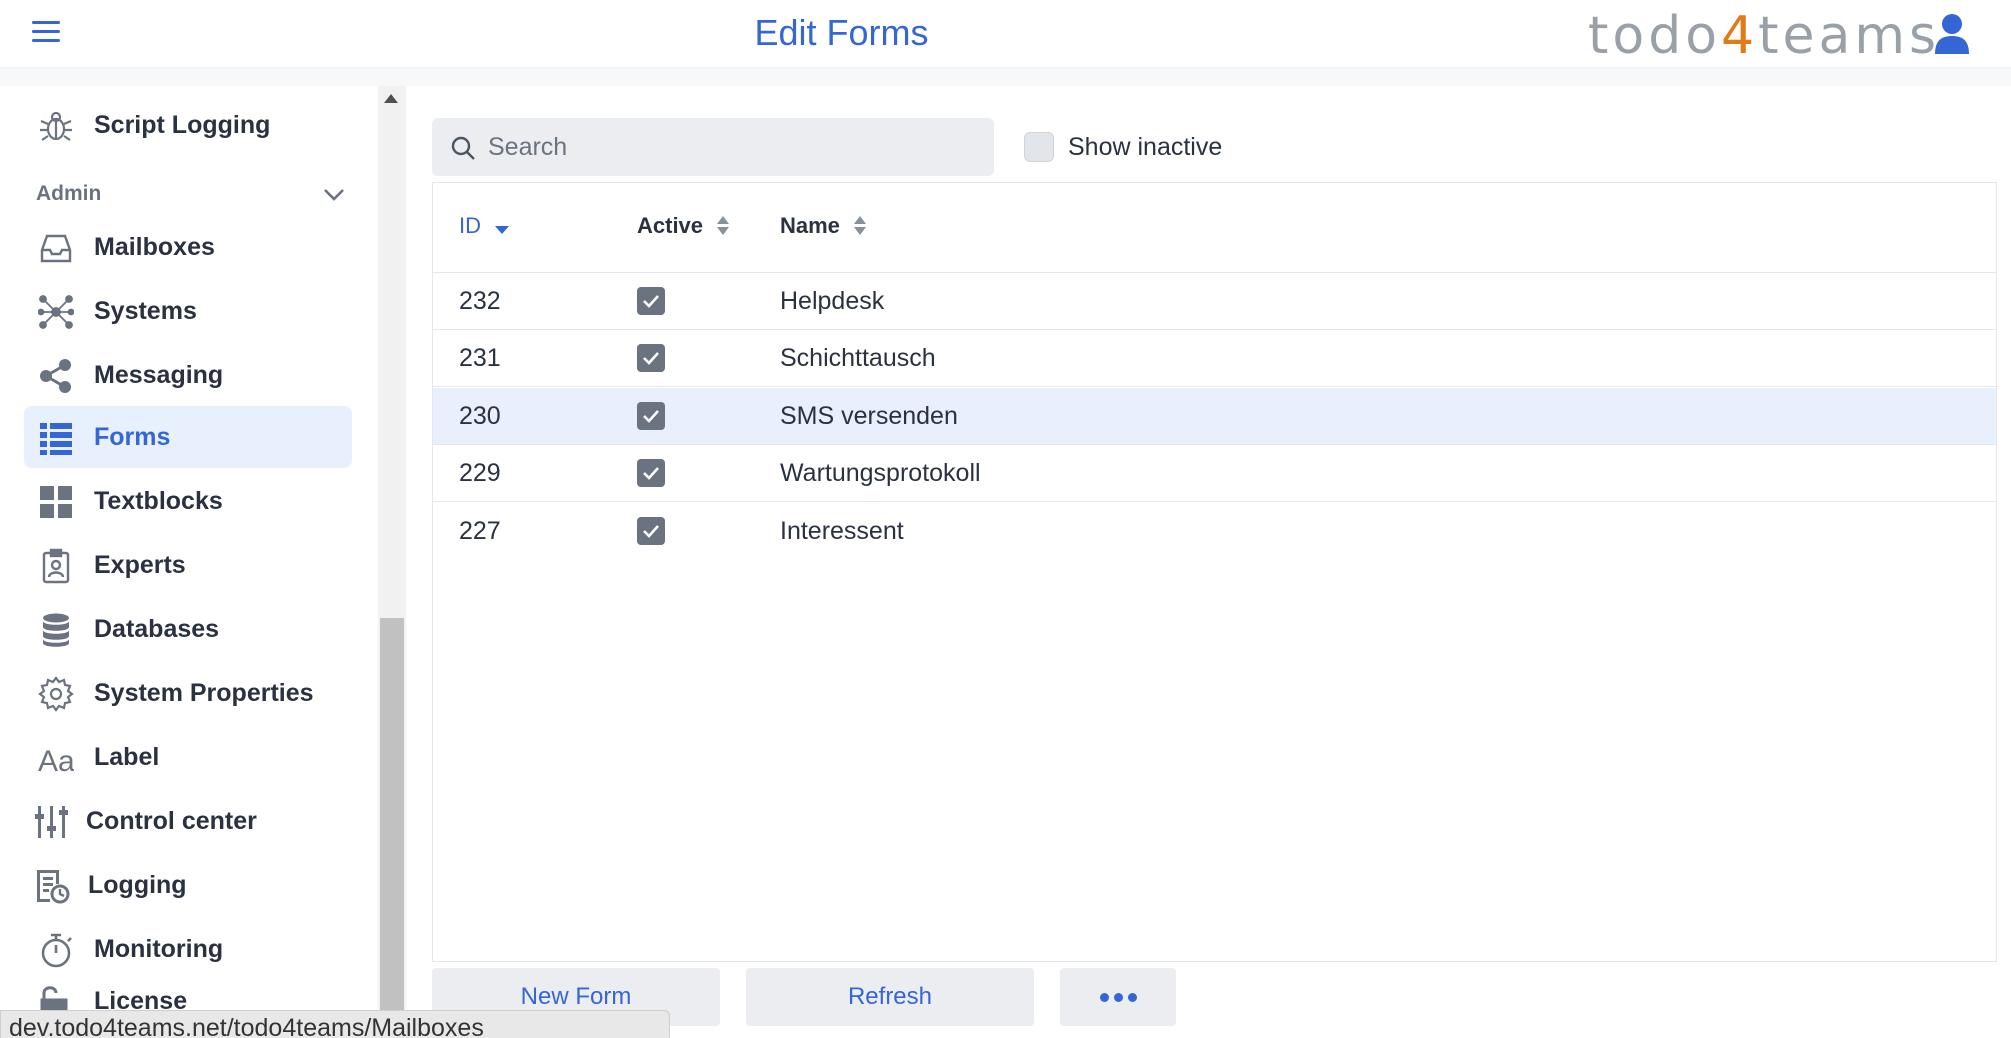  Describe the element at coordinates (158, 500) in the screenshot. I see `sidebar-item-label: Textblocks` at that location.